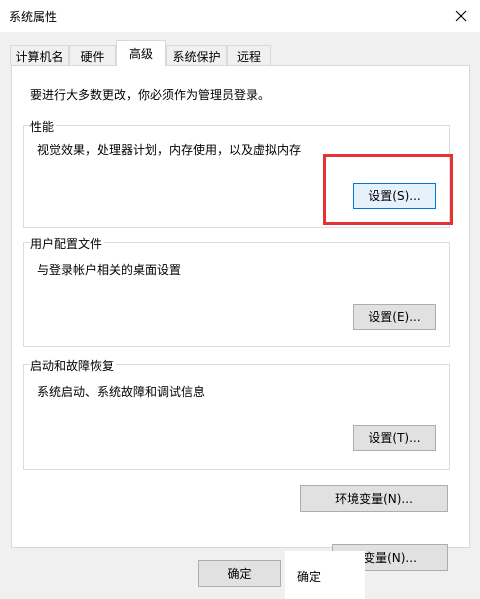 Image resolution: width=480 pixels, height=599 pixels. Describe the element at coordinates (240, 16) in the screenshot. I see `title-bar: 系统属性` at that location.